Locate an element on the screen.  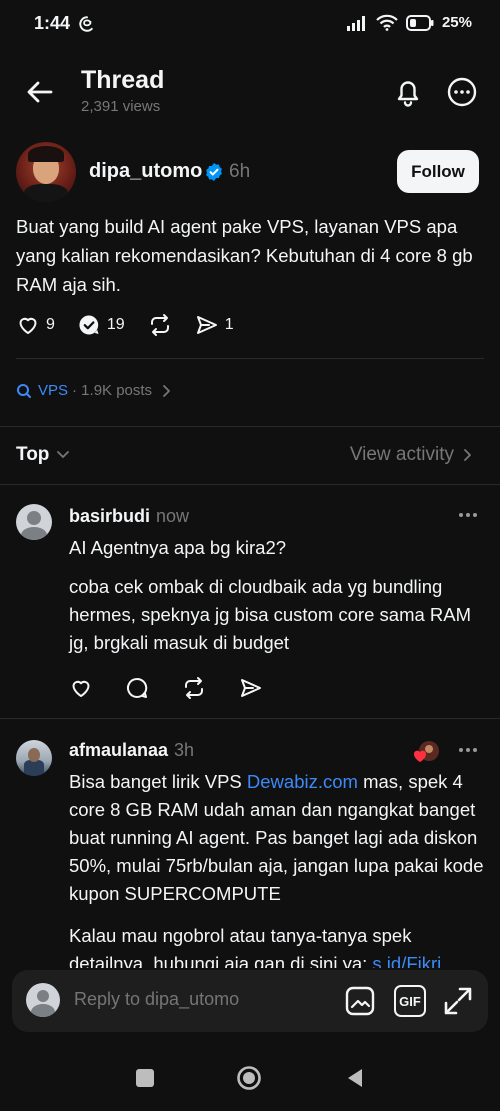
chevron-down-icon is located at coordinates (63, 454).